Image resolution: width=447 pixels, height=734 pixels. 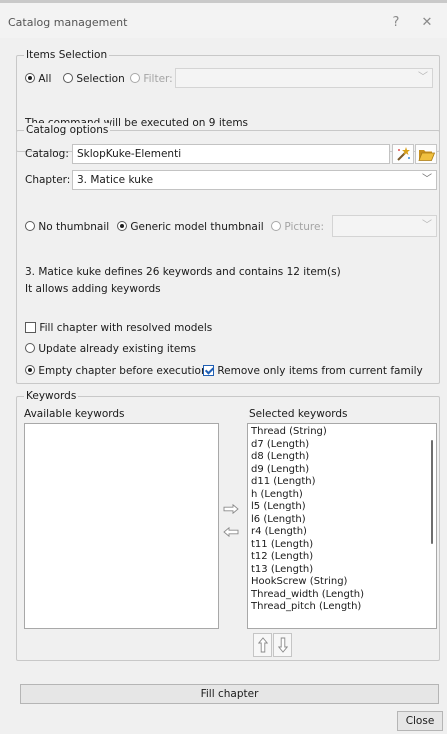 What do you see at coordinates (30, 370) in the screenshot?
I see `radio-empty-before-indicator` at bounding box center [30, 370].